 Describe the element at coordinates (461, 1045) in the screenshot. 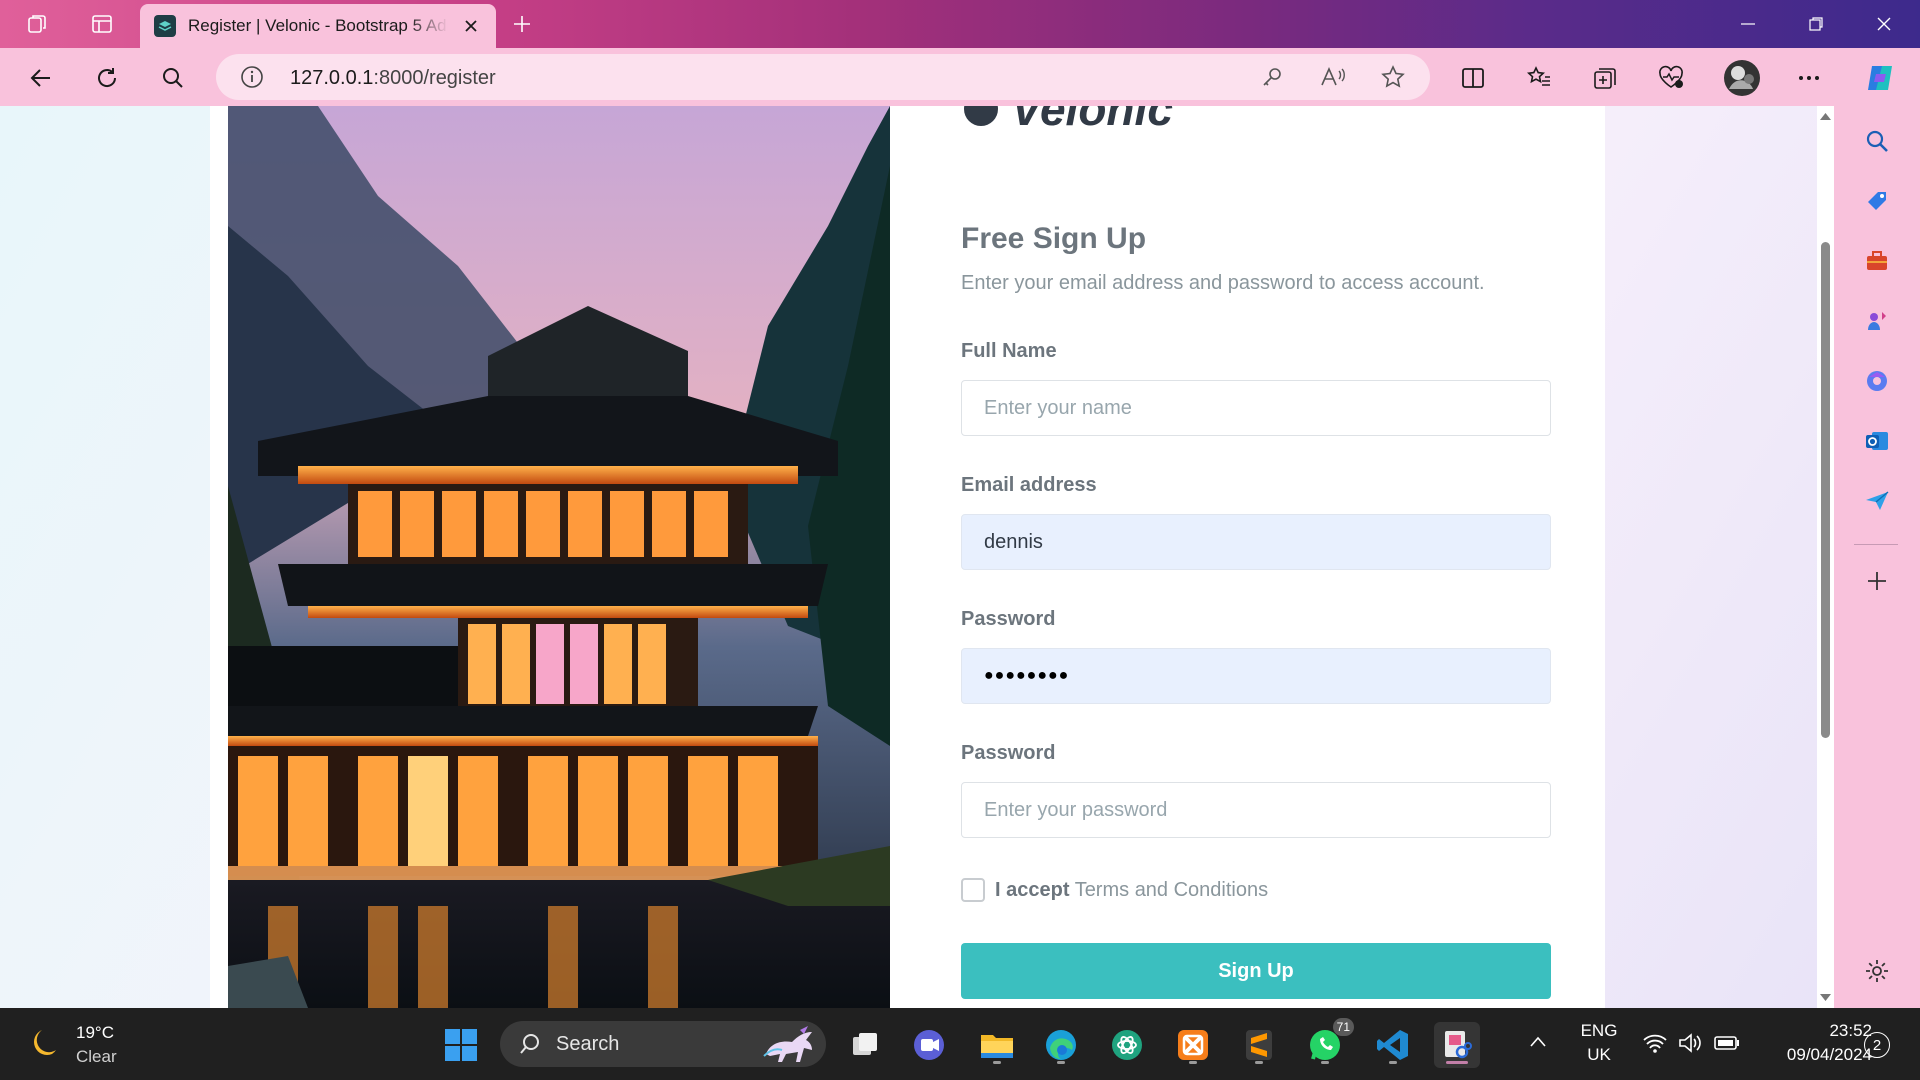

I see `start-button` at that location.